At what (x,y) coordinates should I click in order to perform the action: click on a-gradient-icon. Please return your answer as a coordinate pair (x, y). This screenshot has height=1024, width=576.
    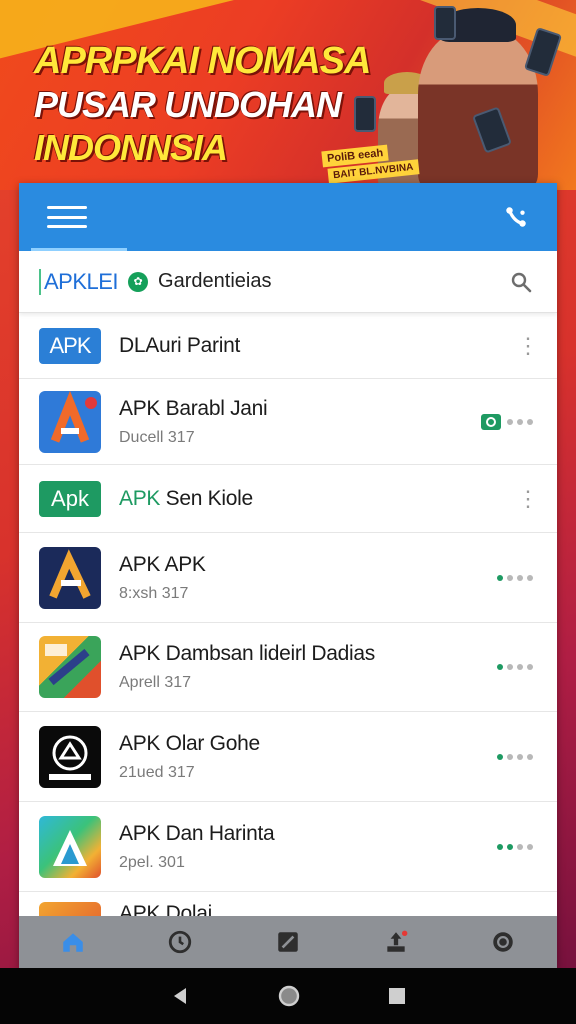
    Looking at the image, I should click on (70, 846).